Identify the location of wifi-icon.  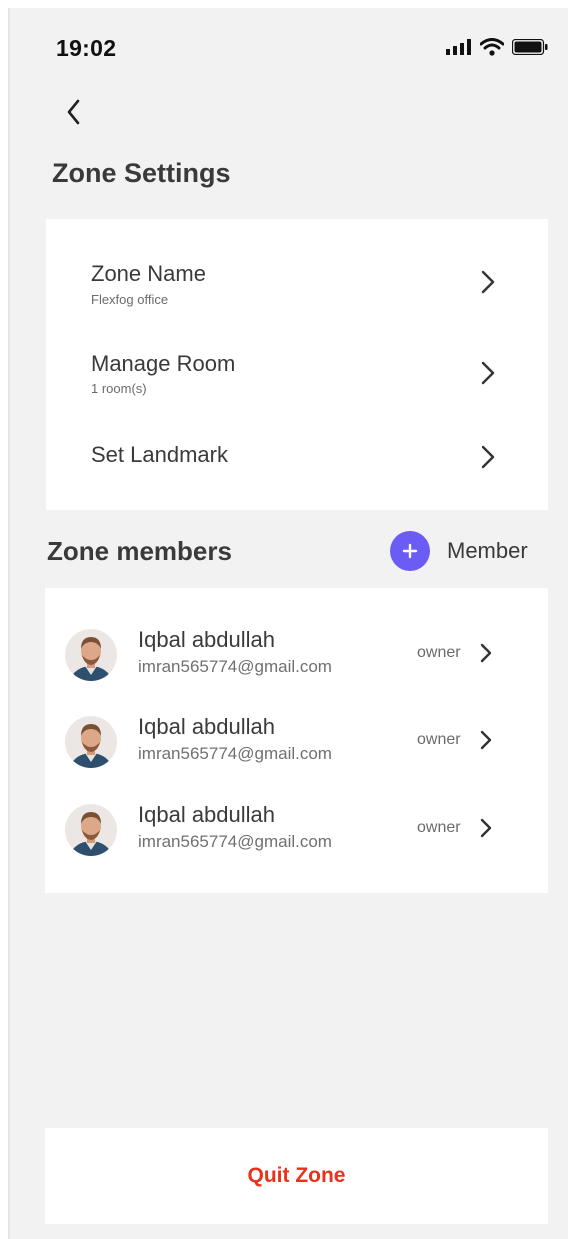
(492, 47).